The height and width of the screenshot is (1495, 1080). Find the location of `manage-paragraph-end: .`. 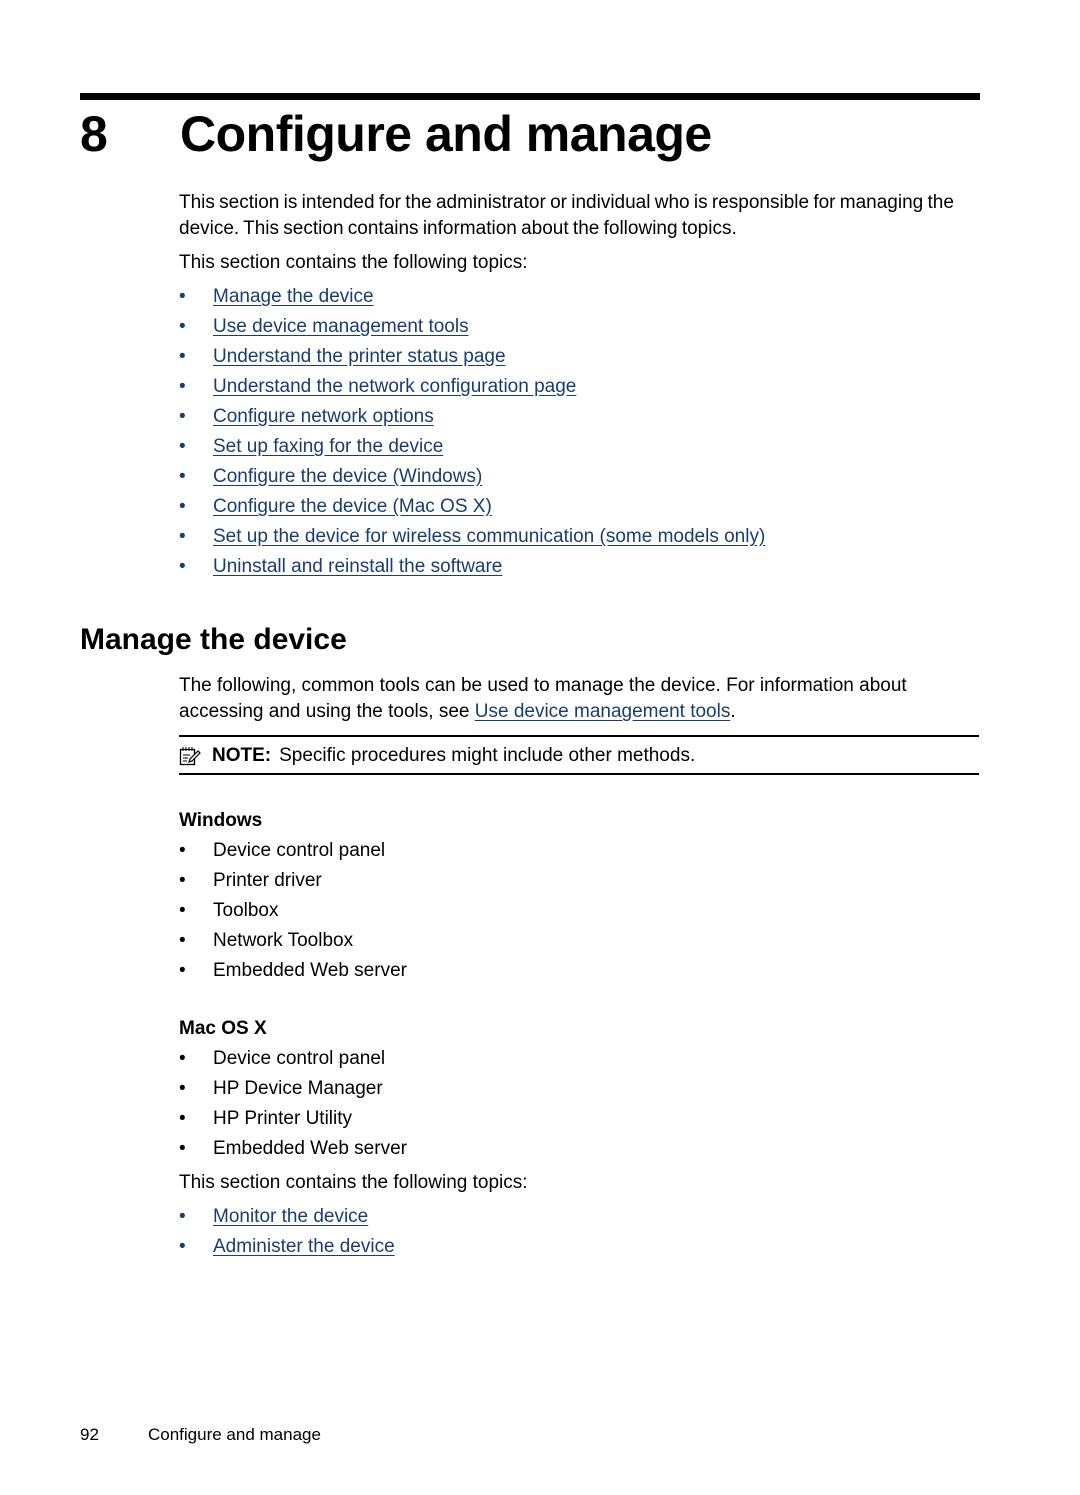

manage-paragraph-end: . is located at coordinates (733, 711).